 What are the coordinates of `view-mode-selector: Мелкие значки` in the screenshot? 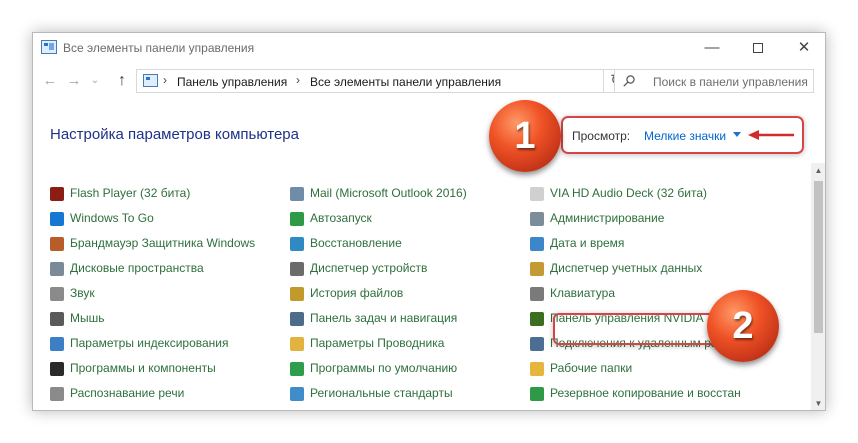 It's located at (685, 136).